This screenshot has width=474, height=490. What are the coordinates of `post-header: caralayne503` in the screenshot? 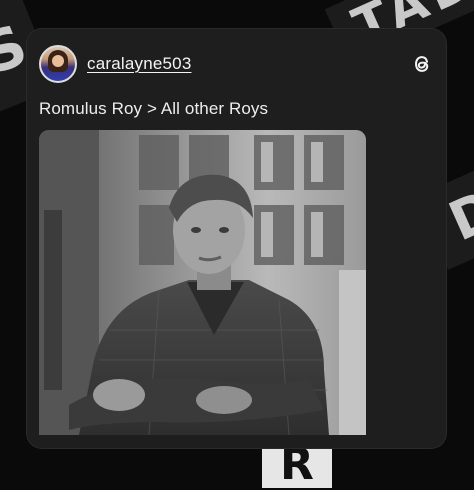 It's located at (236, 64).